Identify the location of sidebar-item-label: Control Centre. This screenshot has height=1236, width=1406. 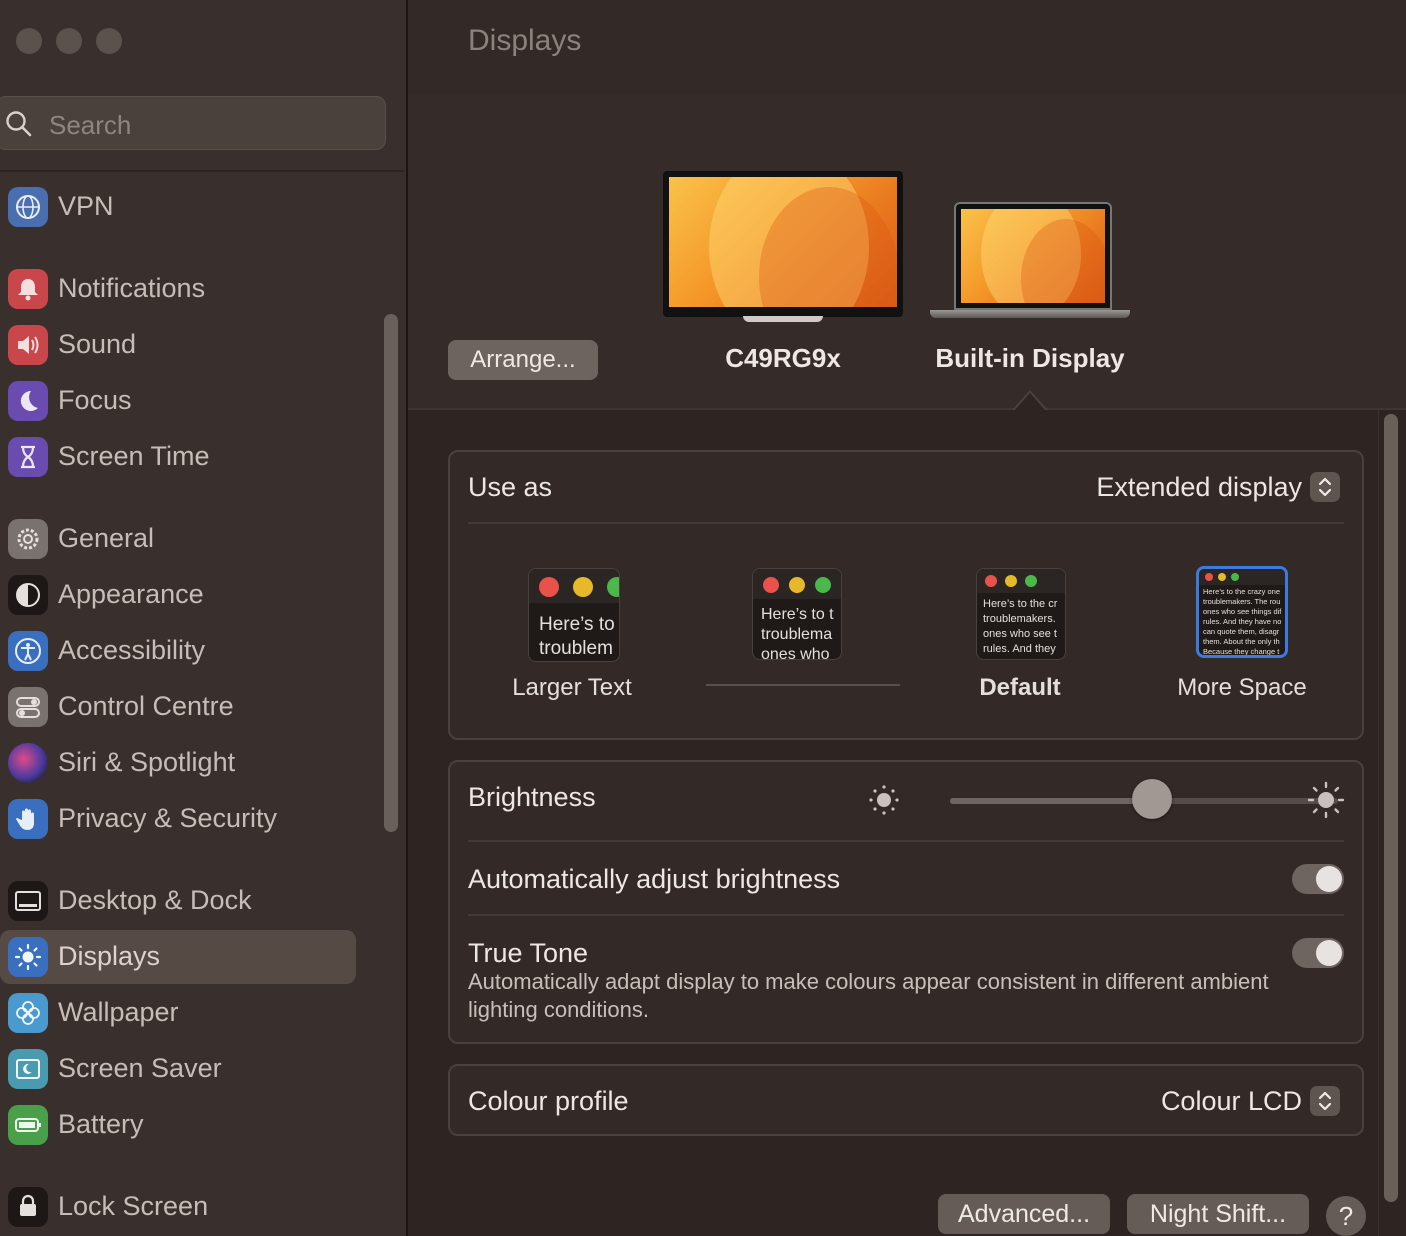
(146, 706).